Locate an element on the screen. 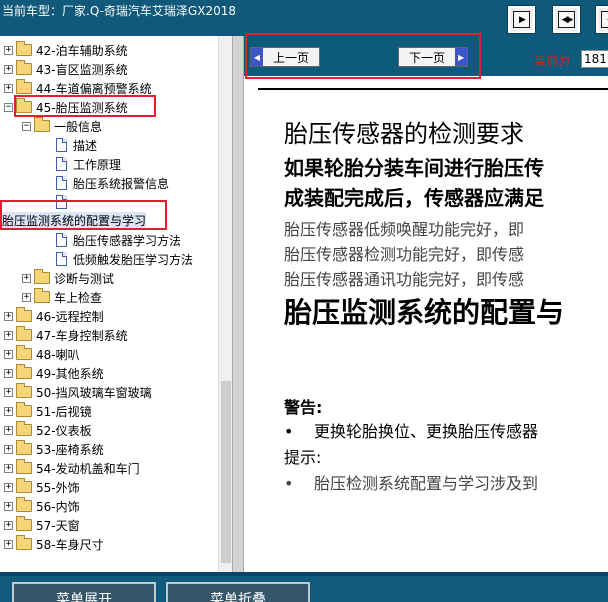  tree-item-49: + 49-其他系统 is located at coordinates (54, 373).